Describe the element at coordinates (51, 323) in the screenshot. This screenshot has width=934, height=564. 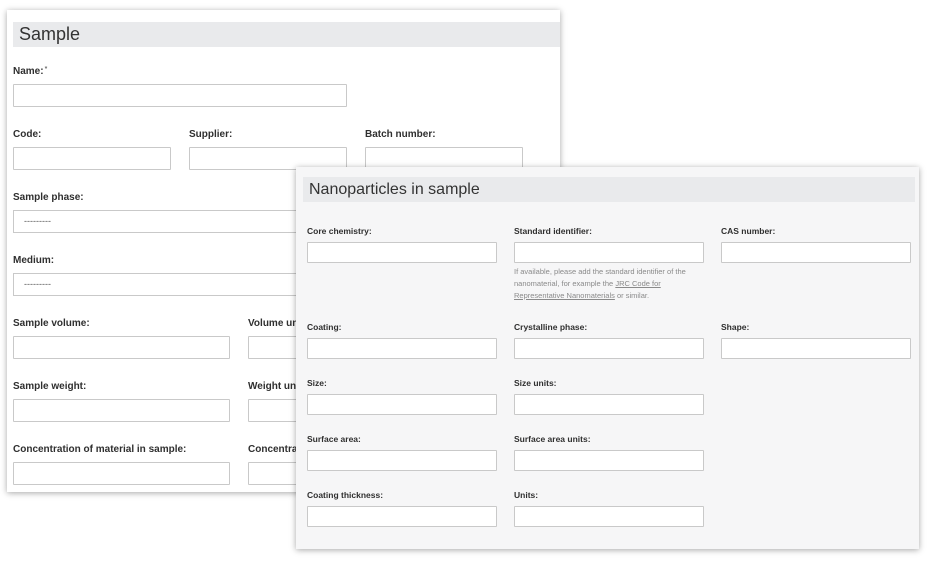
I see `sample-volume-label: Sample volume:` at that location.